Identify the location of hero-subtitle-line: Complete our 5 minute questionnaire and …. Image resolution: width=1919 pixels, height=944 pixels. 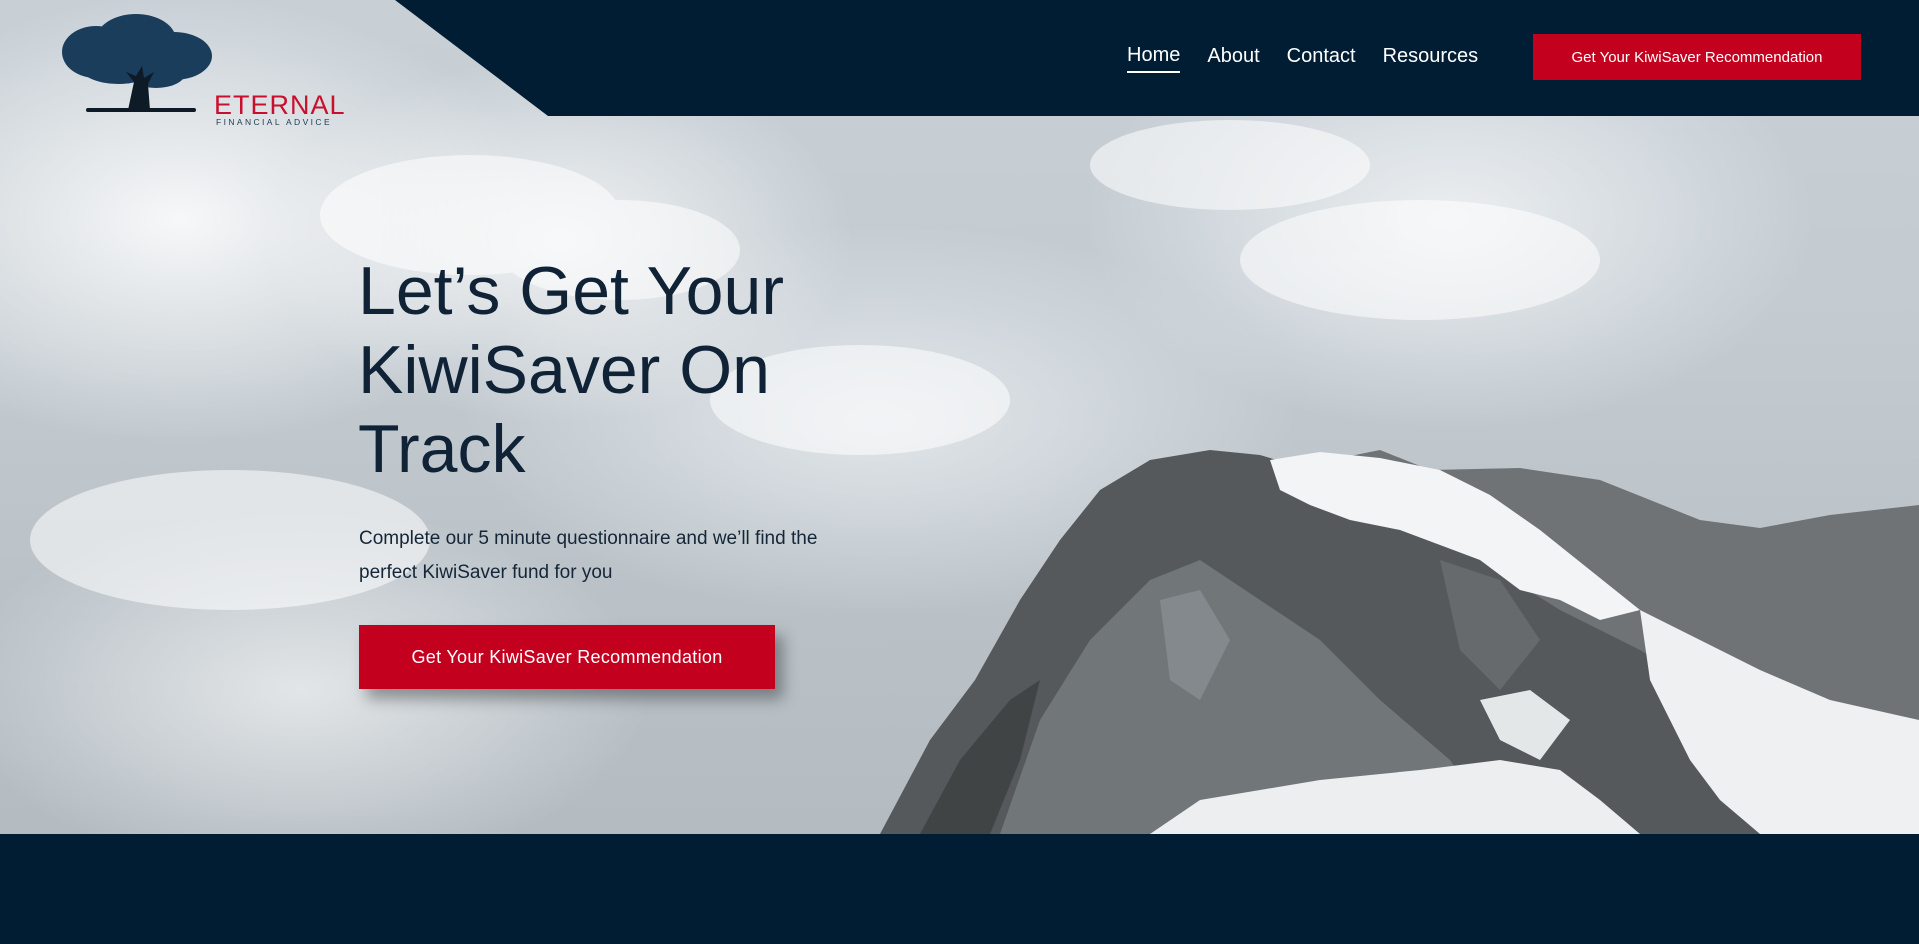
(588, 538).